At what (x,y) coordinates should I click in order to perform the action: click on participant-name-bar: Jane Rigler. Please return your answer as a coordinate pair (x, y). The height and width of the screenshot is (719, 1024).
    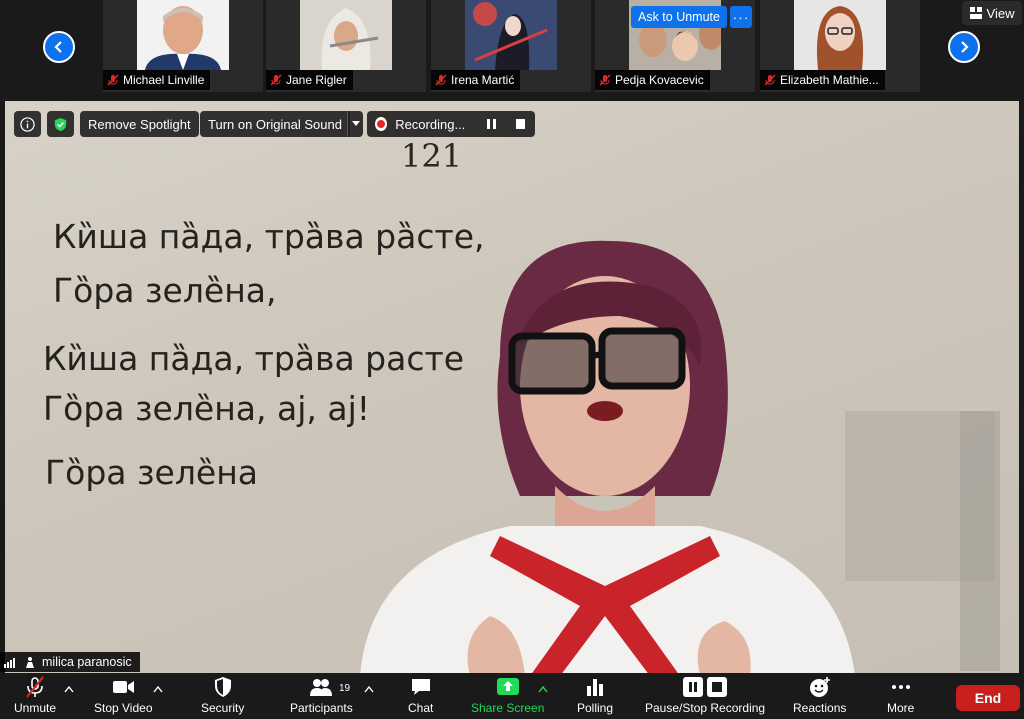
    Looking at the image, I should click on (309, 80).